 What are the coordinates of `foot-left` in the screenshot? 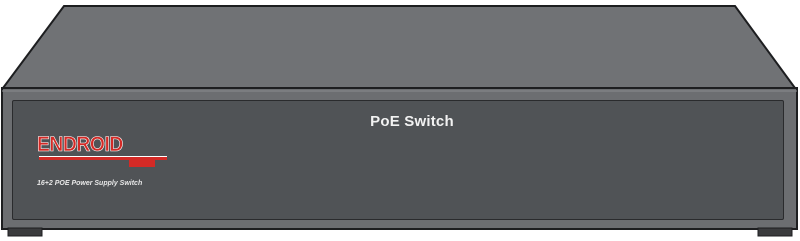 It's located at (25, 232).